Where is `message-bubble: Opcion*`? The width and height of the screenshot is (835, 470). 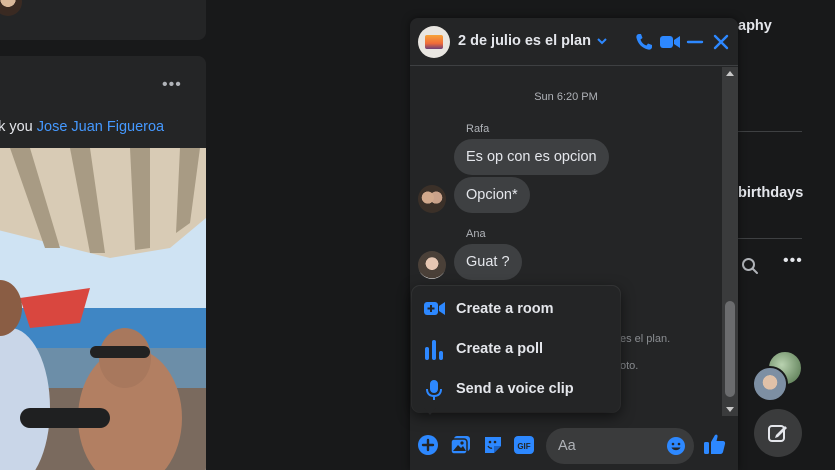 message-bubble: Opcion* is located at coordinates (492, 195).